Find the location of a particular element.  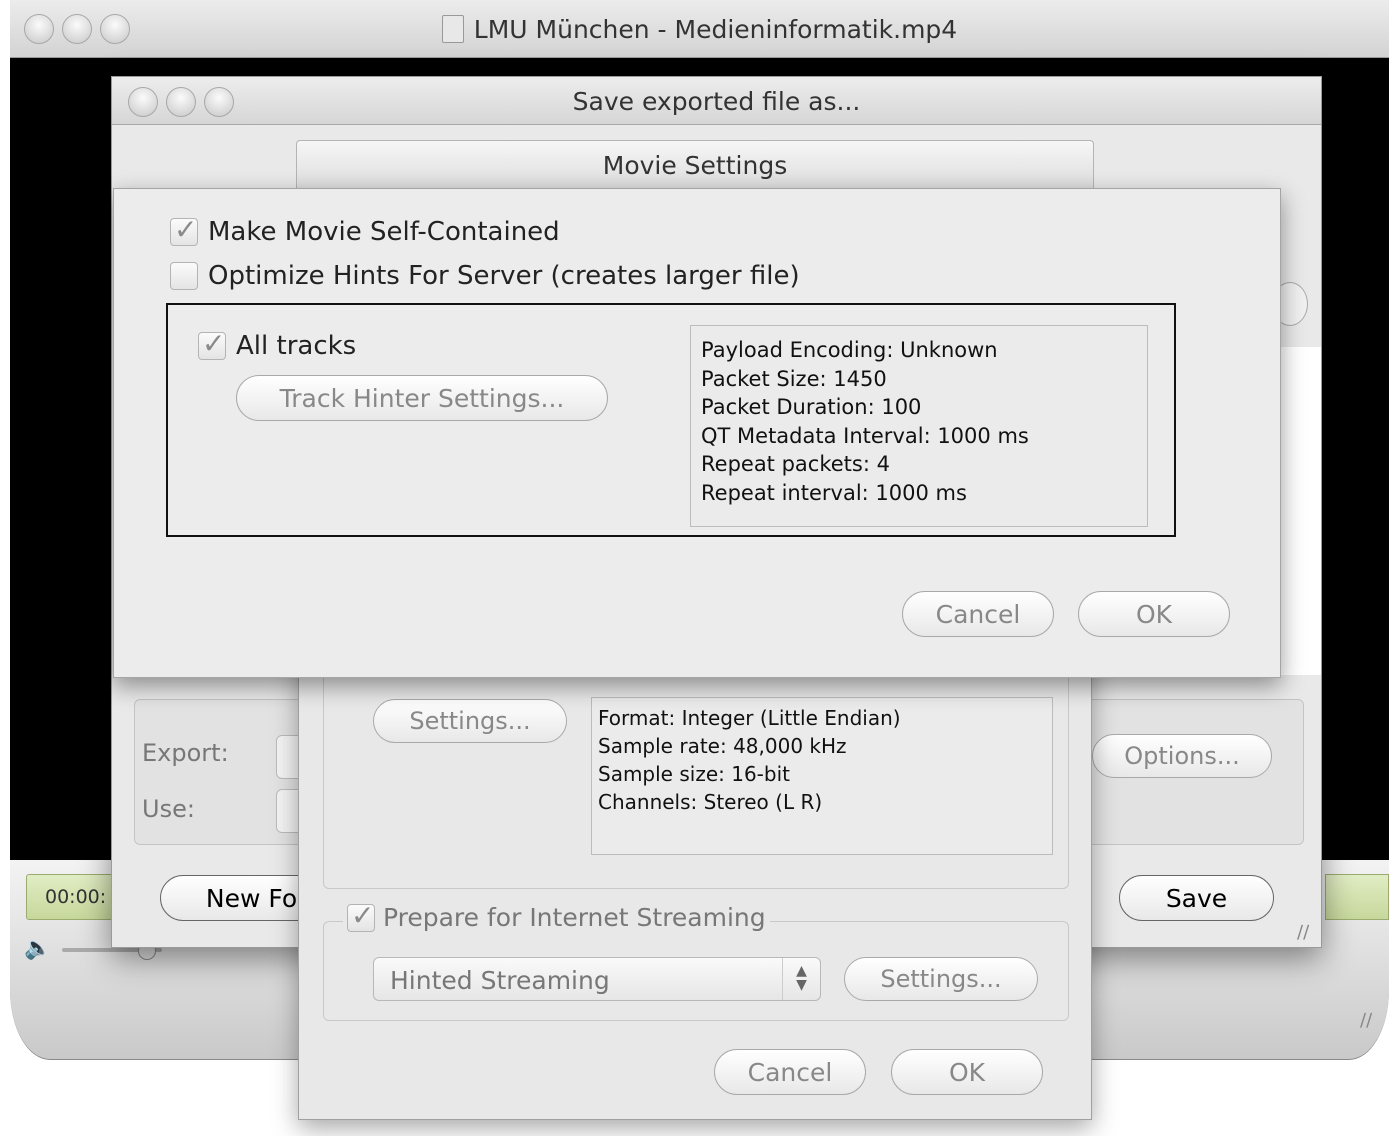

window-title: LMU München - Medieninformatik.mp4 is located at coordinates (699, 29).